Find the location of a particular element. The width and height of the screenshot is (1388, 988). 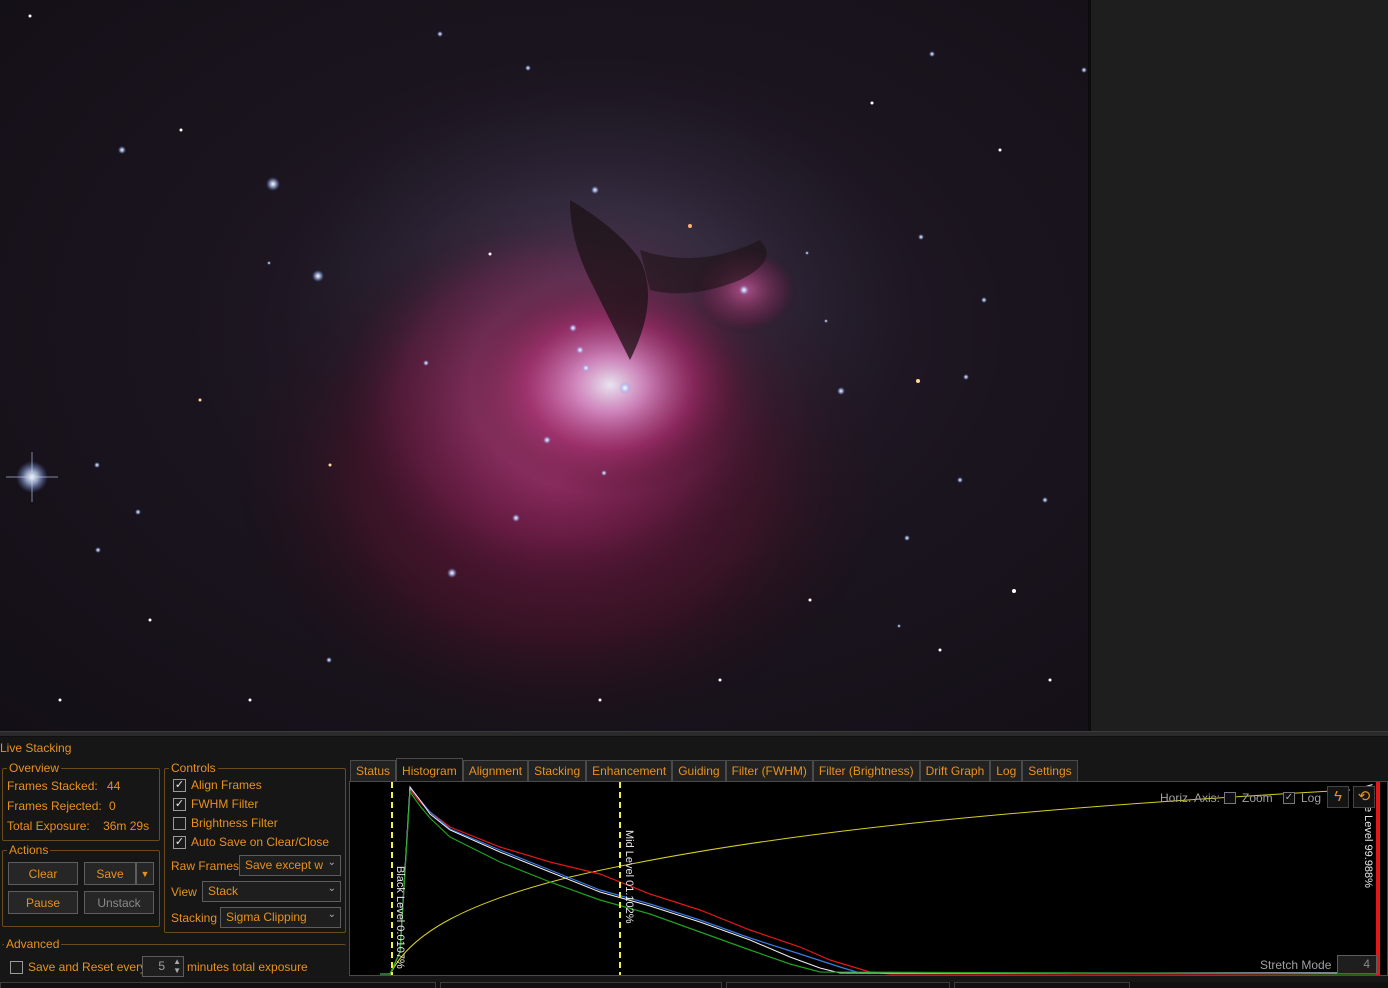

stacking-label: Stacking is located at coordinates (194, 918).